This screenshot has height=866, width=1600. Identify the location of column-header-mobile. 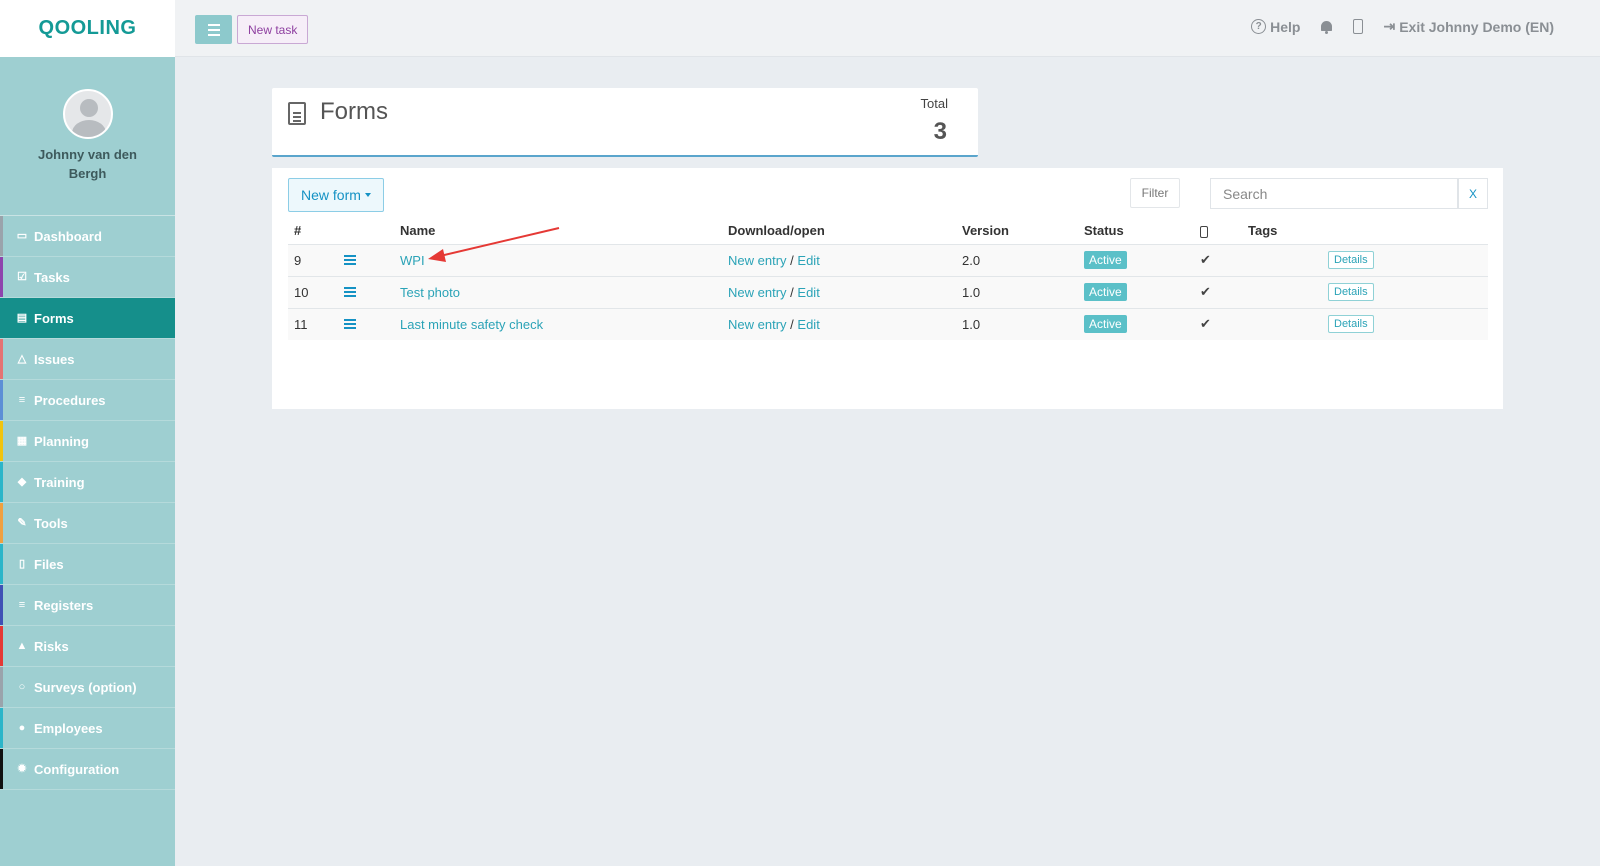
(1218, 231).